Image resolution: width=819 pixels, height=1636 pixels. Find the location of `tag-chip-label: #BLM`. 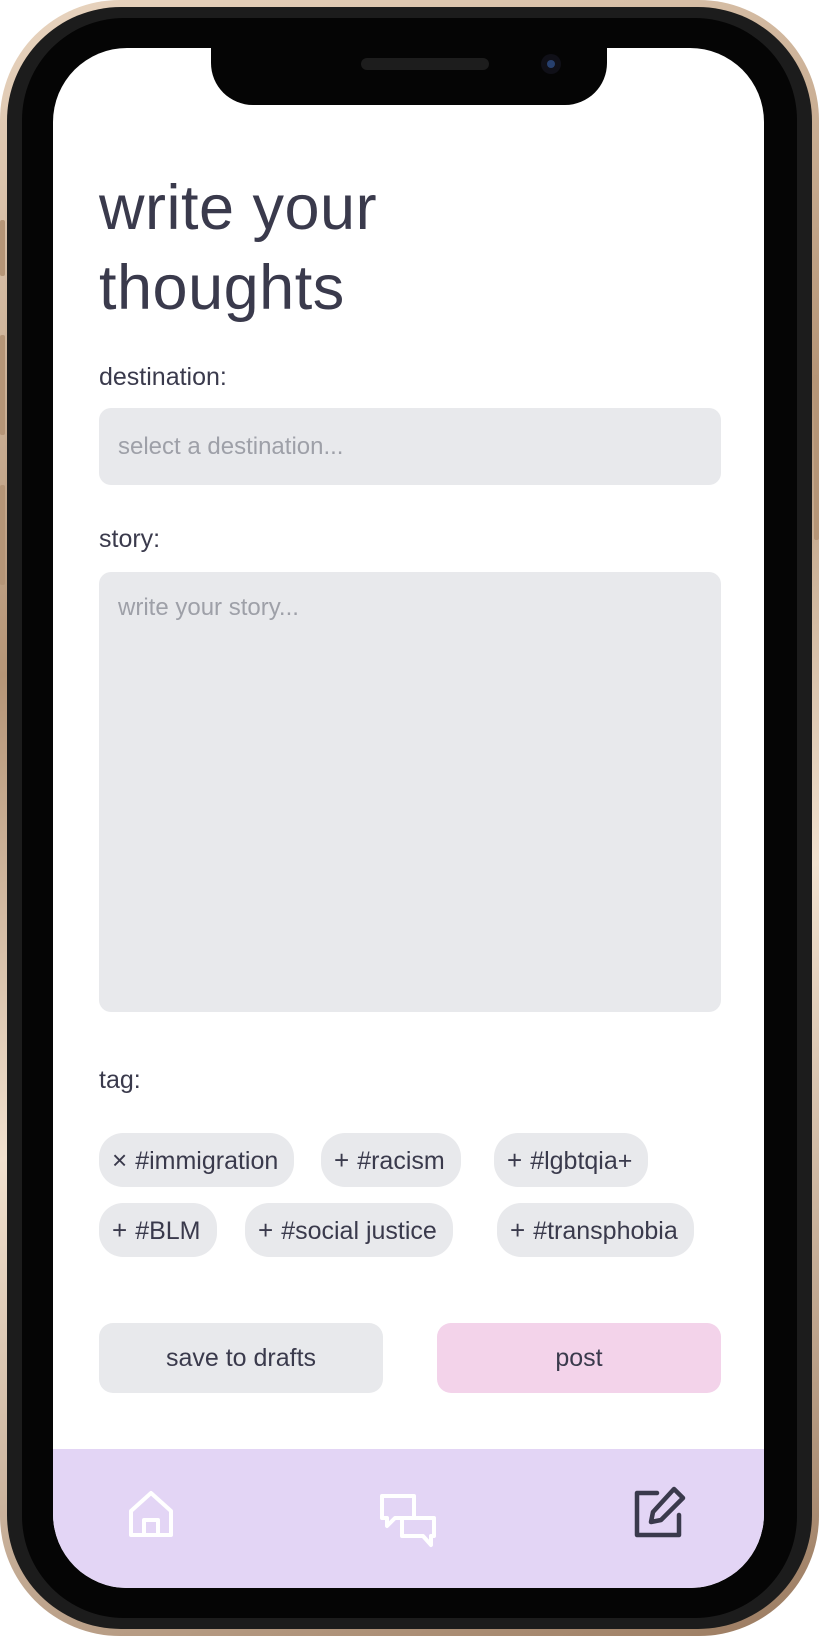

tag-chip-label: #BLM is located at coordinates (168, 1231).